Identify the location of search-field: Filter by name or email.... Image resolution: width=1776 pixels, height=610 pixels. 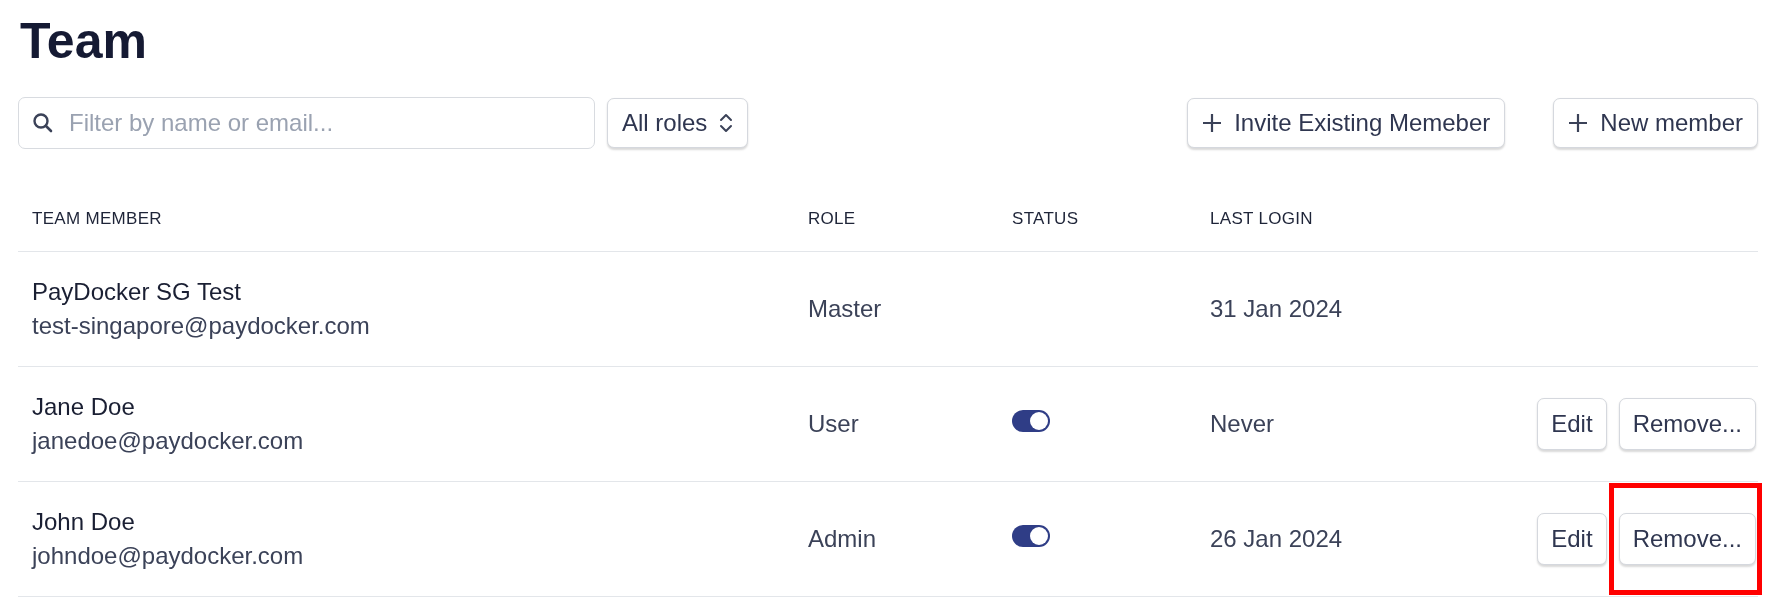
(306, 123).